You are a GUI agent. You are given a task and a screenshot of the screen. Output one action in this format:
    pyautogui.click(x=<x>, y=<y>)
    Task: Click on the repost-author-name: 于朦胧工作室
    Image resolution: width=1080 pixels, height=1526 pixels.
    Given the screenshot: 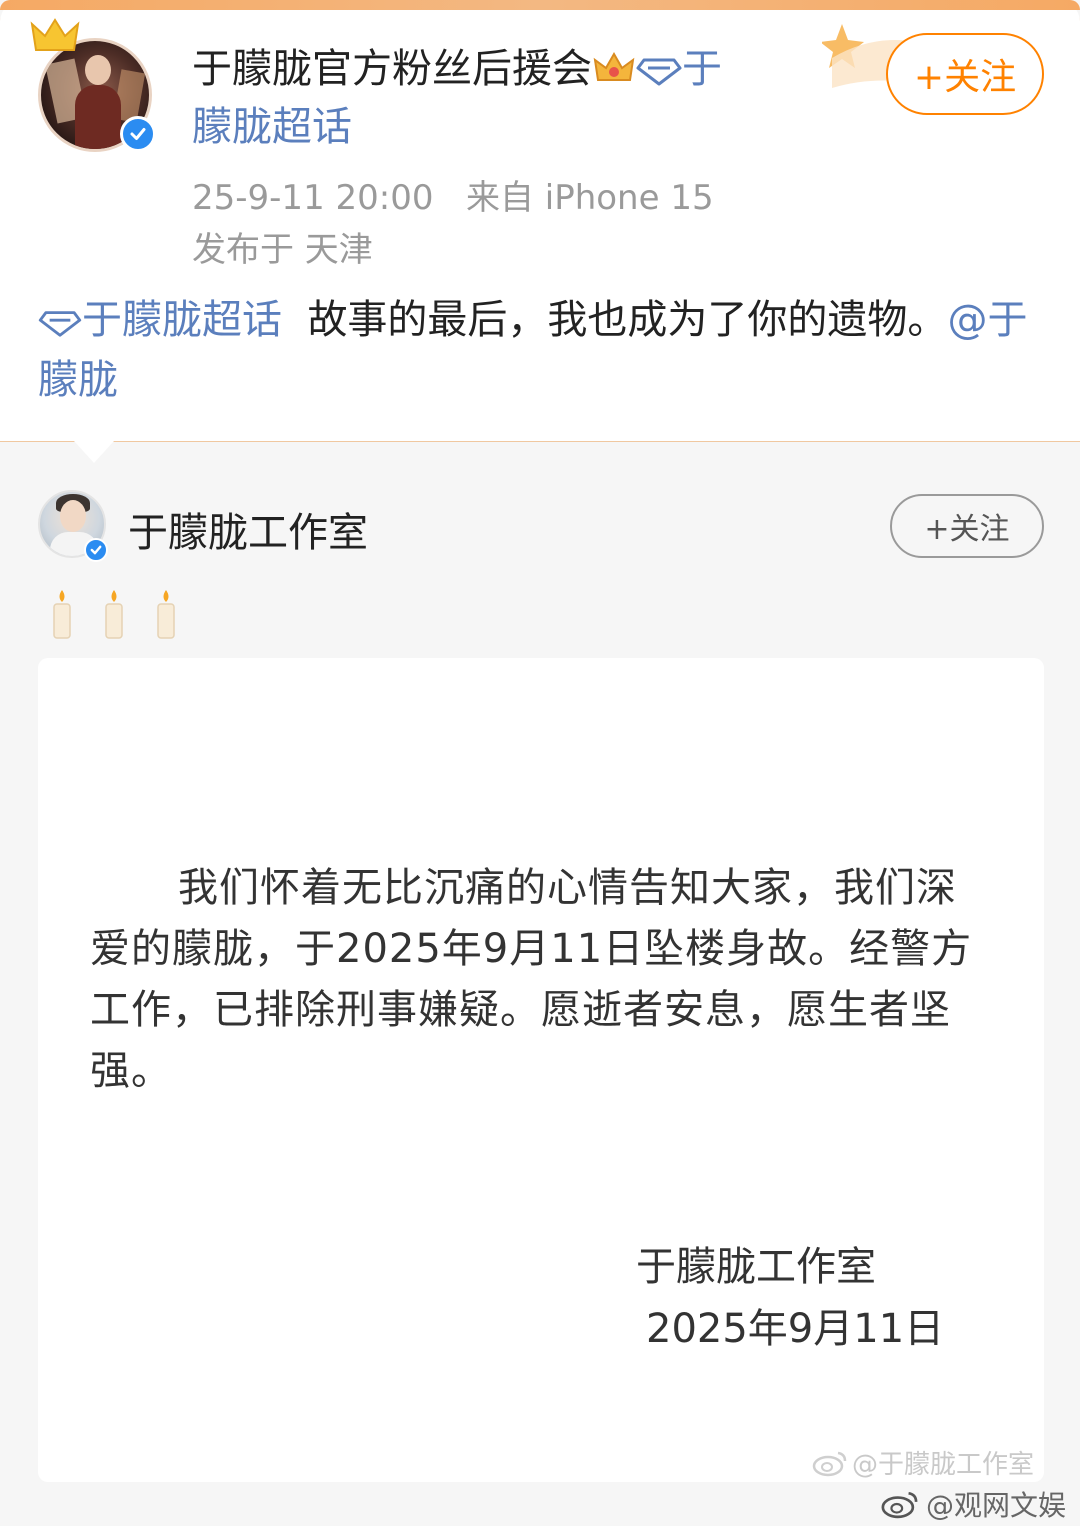 What is the action you would take?
    pyautogui.click(x=248, y=529)
    